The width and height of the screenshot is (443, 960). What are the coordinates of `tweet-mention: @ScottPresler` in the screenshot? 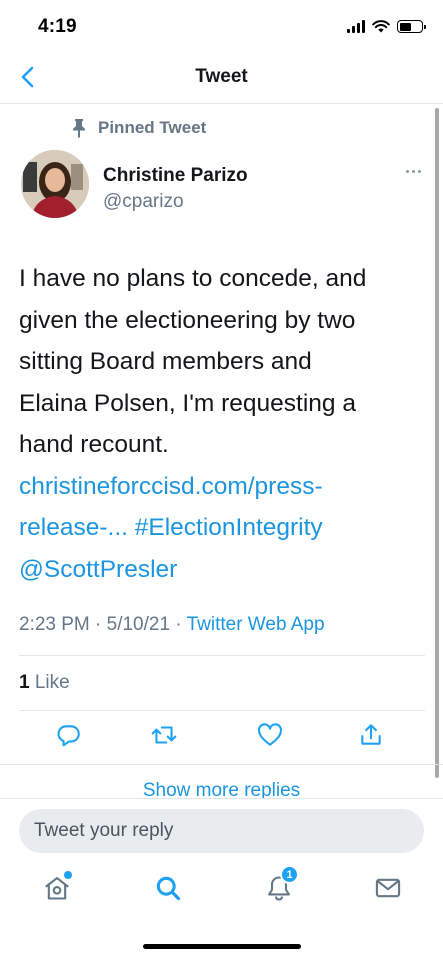 It's located at (216, 570).